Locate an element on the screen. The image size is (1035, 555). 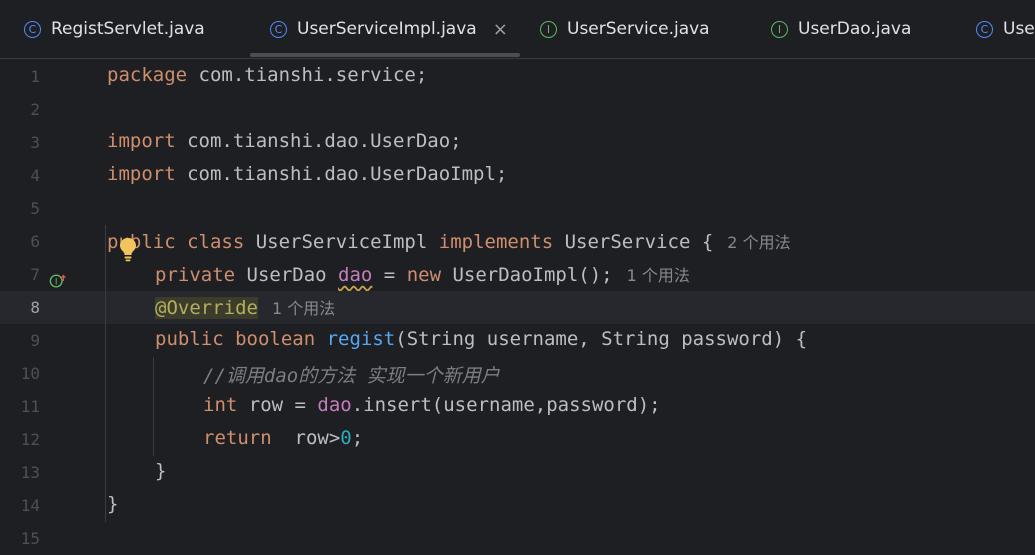
usage-hint: 2 个用法 is located at coordinates (758, 242).